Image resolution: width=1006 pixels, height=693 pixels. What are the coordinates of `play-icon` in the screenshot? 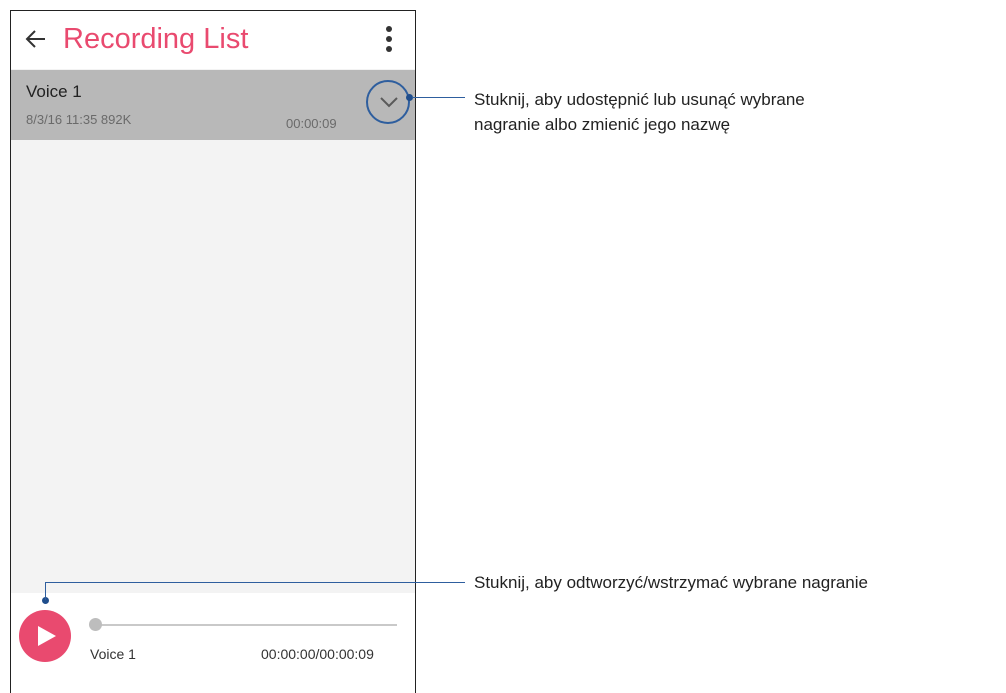 It's located at (47, 636).